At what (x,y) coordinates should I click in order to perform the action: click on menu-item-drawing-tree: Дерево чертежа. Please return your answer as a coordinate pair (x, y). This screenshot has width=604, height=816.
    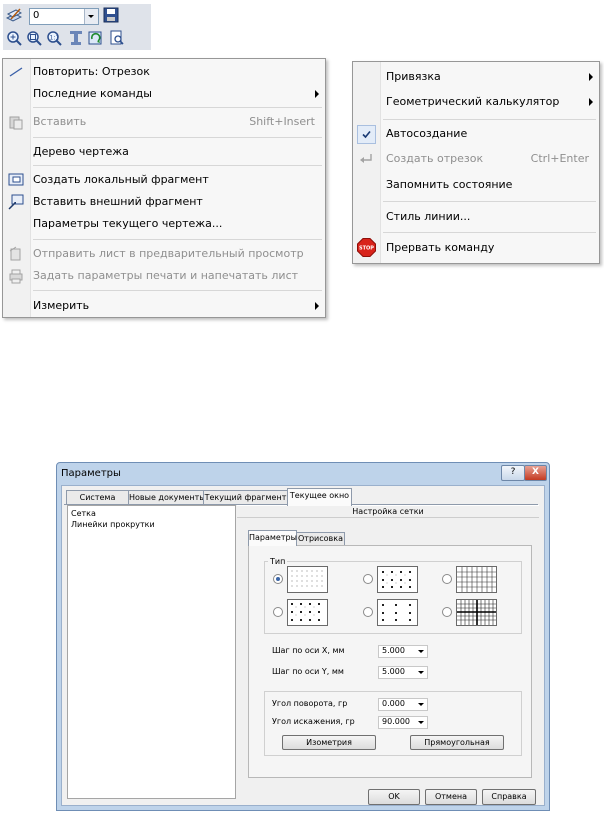
    Looking at the image, I should click on (164, 152).